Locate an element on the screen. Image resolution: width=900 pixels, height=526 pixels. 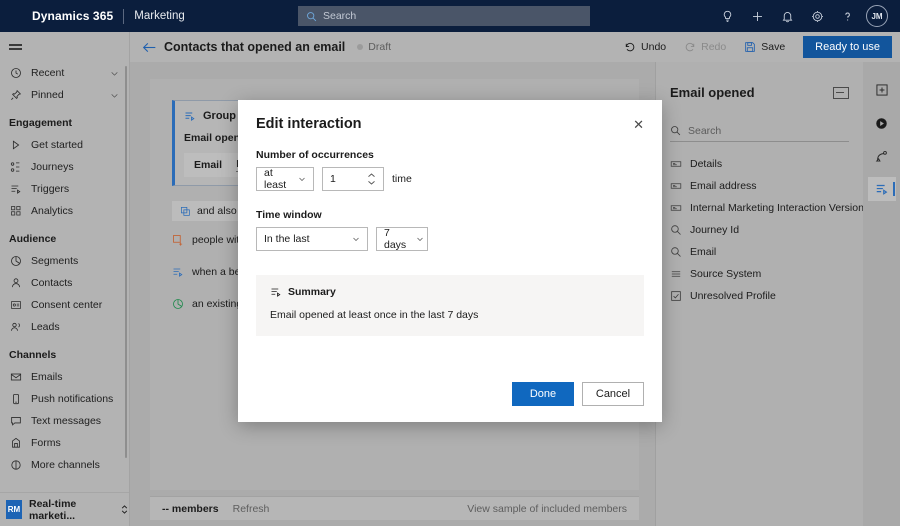
time-window-value-select: 7 days is located at coordinates (402, 239).